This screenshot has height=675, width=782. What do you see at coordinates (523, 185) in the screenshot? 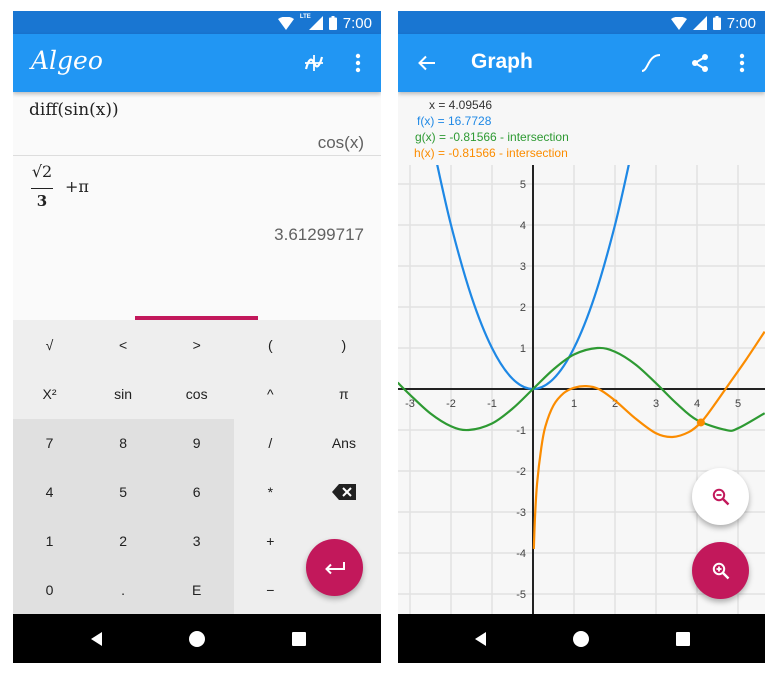
I see `y-tick-label: 5` at bounding box center [523, 185].